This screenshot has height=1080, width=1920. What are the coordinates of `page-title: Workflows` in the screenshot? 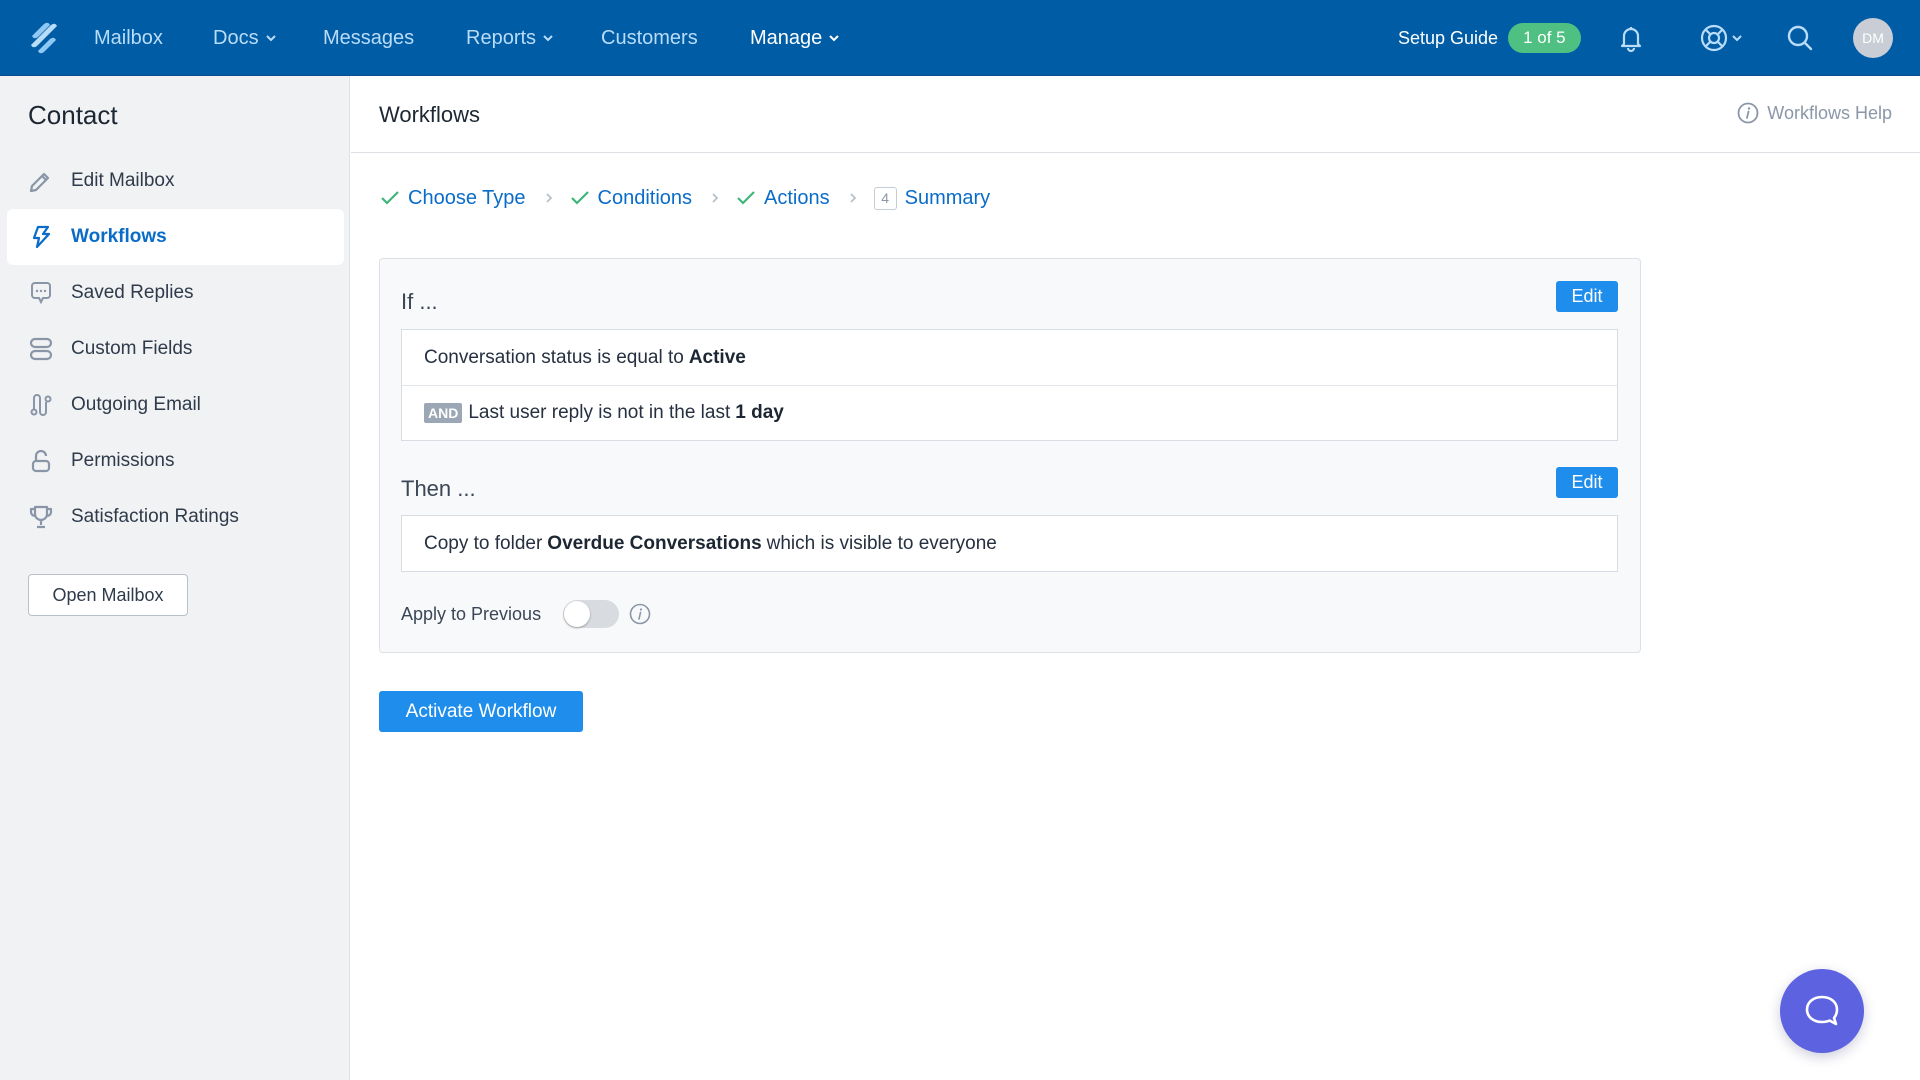 It's located at (430, 114).